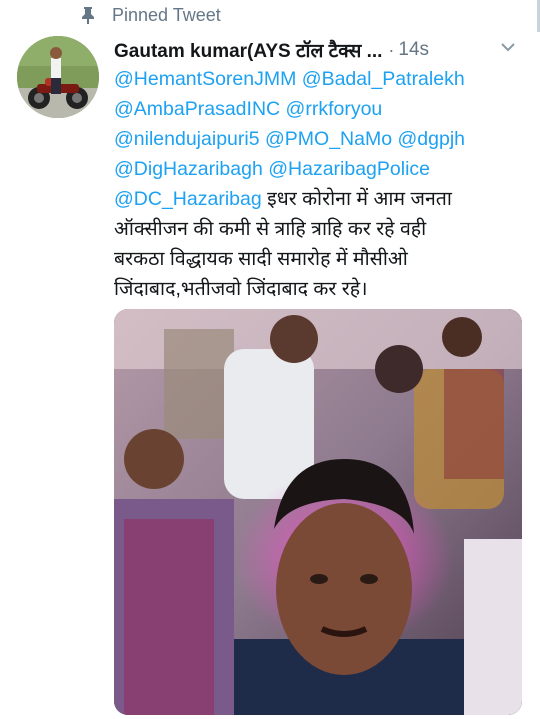 Image resolution: width=540 pixels, height=719 pixels. I want to click on tweet-text-segment: इधर कोरोना में आम जनता, so click(359, 199).